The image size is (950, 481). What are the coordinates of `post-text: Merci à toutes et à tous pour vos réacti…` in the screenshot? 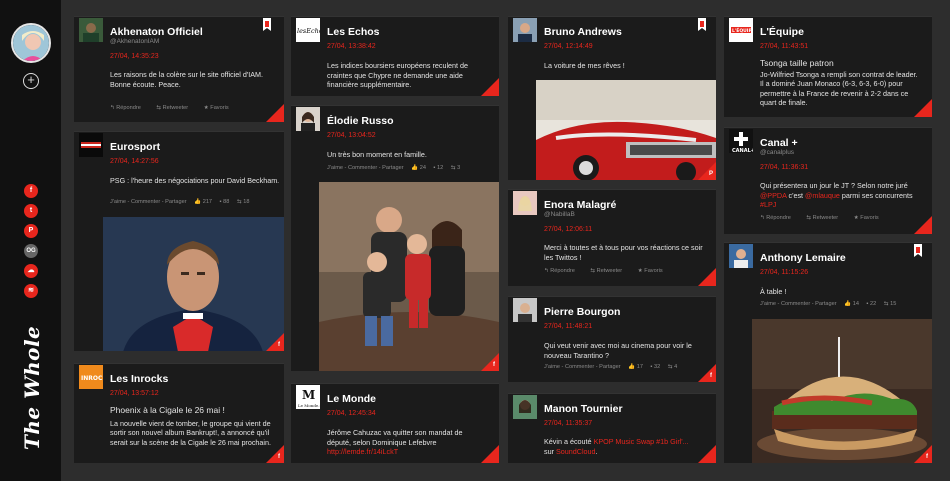 It's located at (623, 252).